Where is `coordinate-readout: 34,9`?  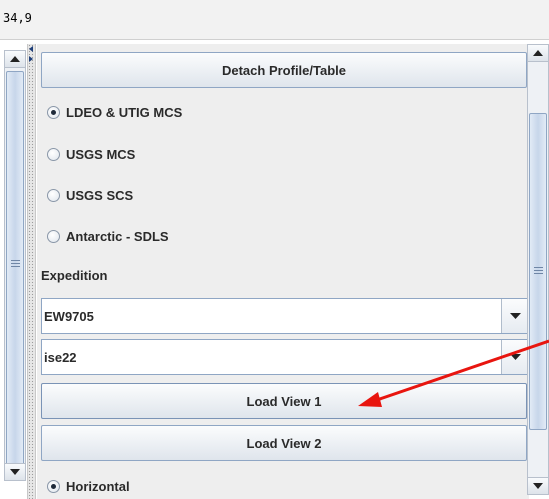 coordinate-readout: 34,9 is located at coordinates (17, 18).